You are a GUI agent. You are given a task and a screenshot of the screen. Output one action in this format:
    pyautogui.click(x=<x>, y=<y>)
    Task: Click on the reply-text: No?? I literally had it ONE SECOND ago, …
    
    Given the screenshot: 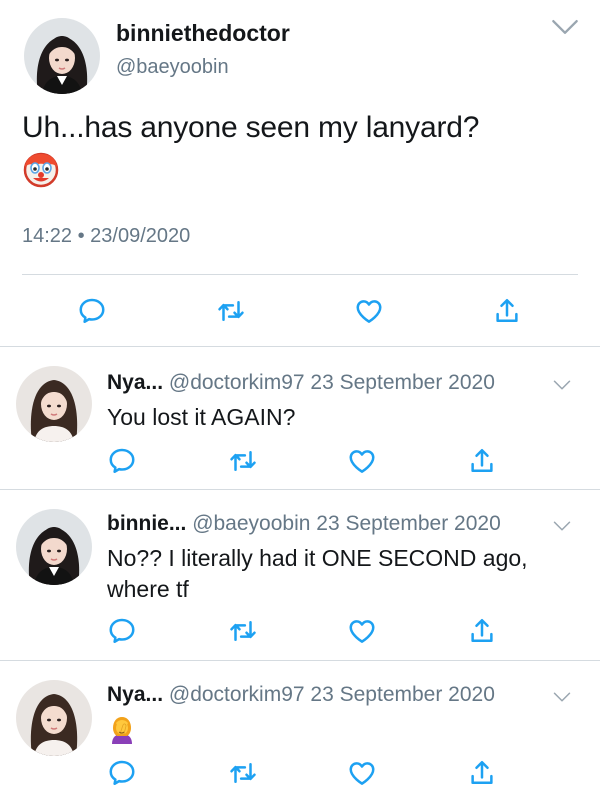 What is the action you would take?
    pyautogui.click(x=317, y=573)
    